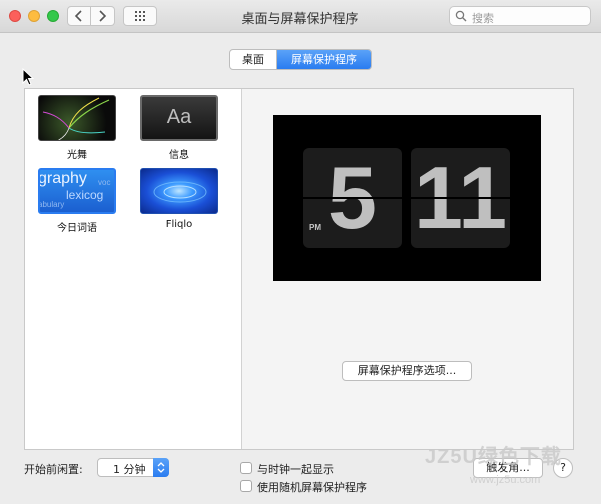  I want to click on show-all-button, so click(140, 16).